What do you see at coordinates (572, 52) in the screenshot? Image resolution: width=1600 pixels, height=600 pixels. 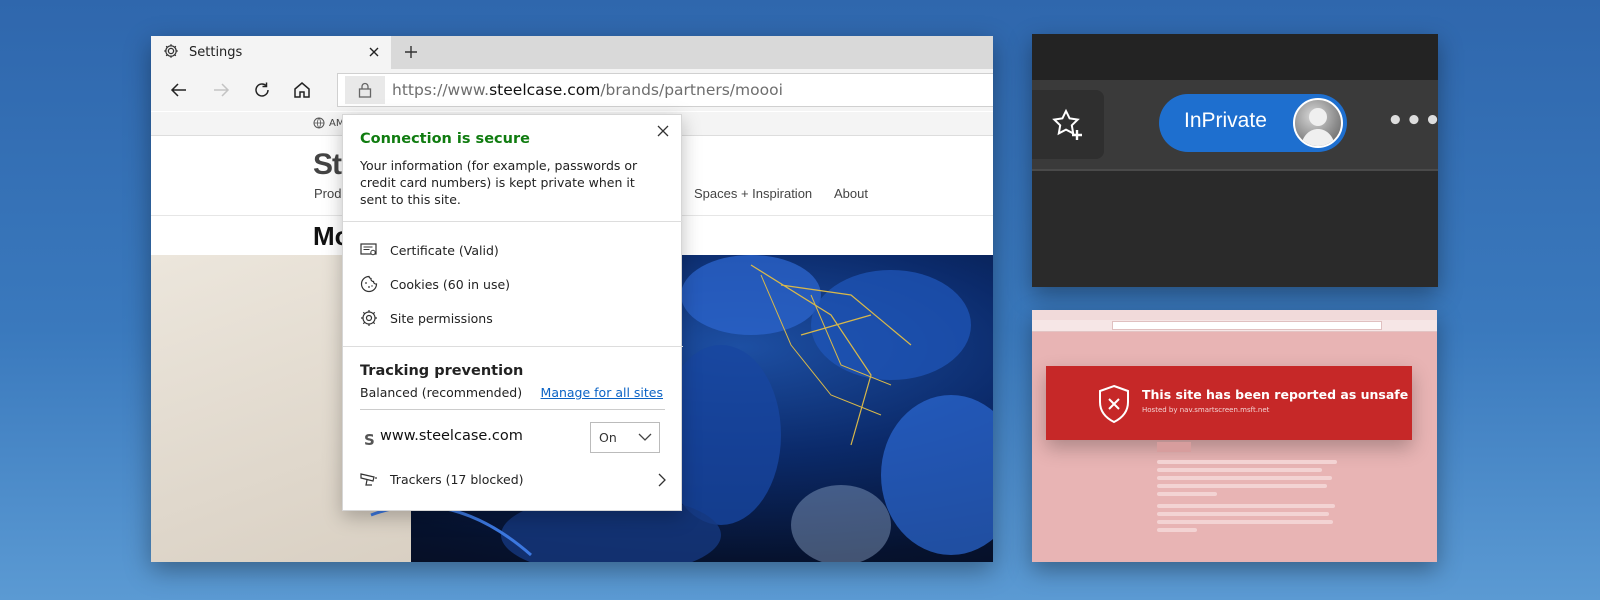 I see `tab-strip: Settings` at bounding box center [572, 52].